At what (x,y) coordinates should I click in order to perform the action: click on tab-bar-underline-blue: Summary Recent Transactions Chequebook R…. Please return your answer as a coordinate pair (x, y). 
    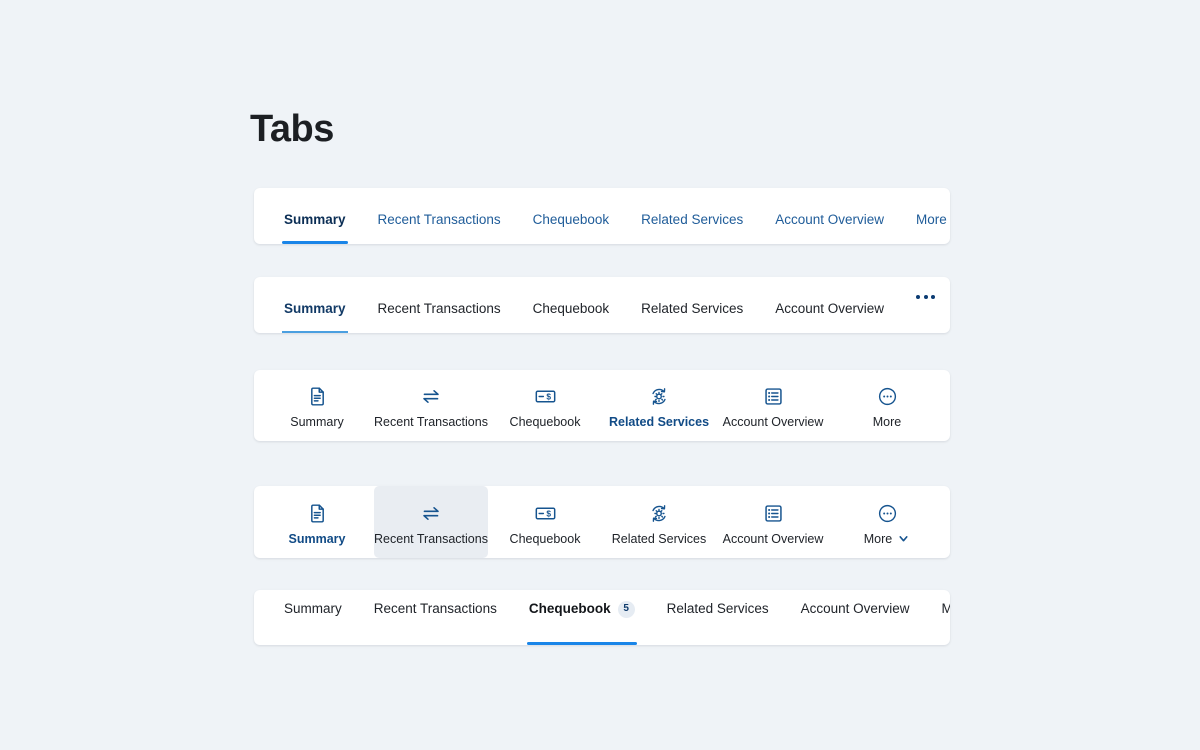
    Looking at the image, I should click on (602, 216).